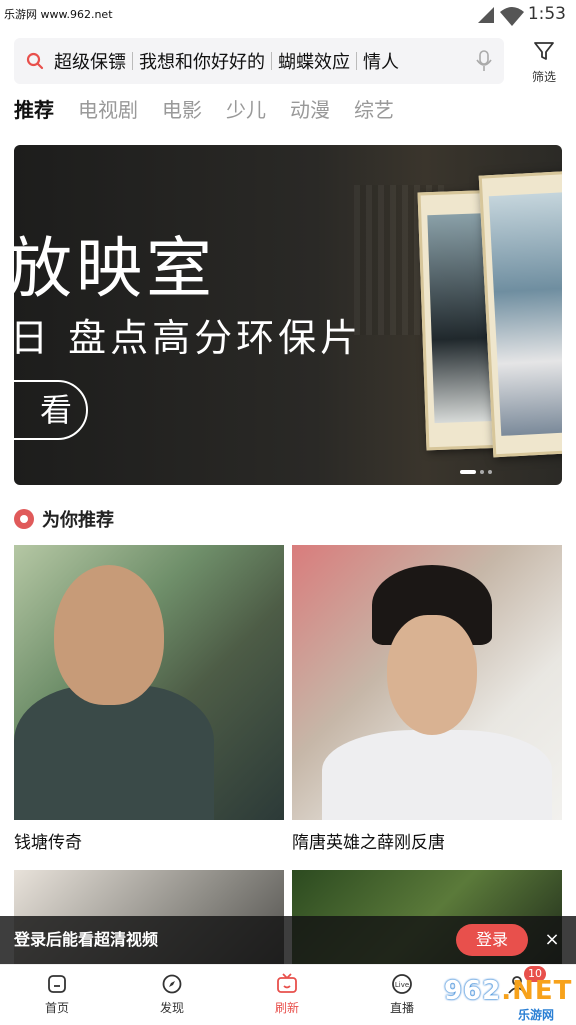 The width and height of the screenshot is (576, 1025). I want to click on login-prompt-bar: 登录后能看超清视频 登录 ×, so click(288, 940).